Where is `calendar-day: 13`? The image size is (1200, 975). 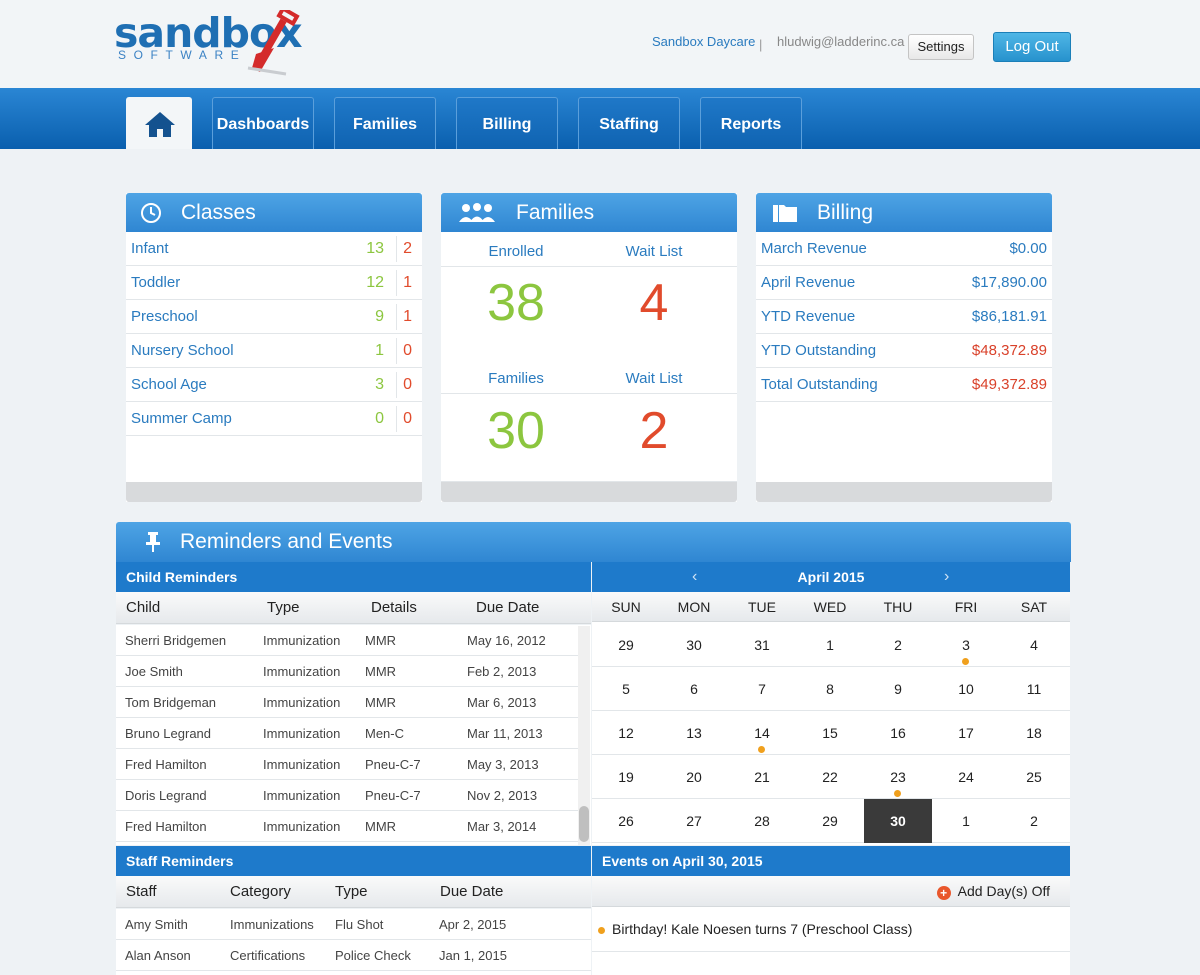 calendar-day: 13 is located at coordinates (694, 733).